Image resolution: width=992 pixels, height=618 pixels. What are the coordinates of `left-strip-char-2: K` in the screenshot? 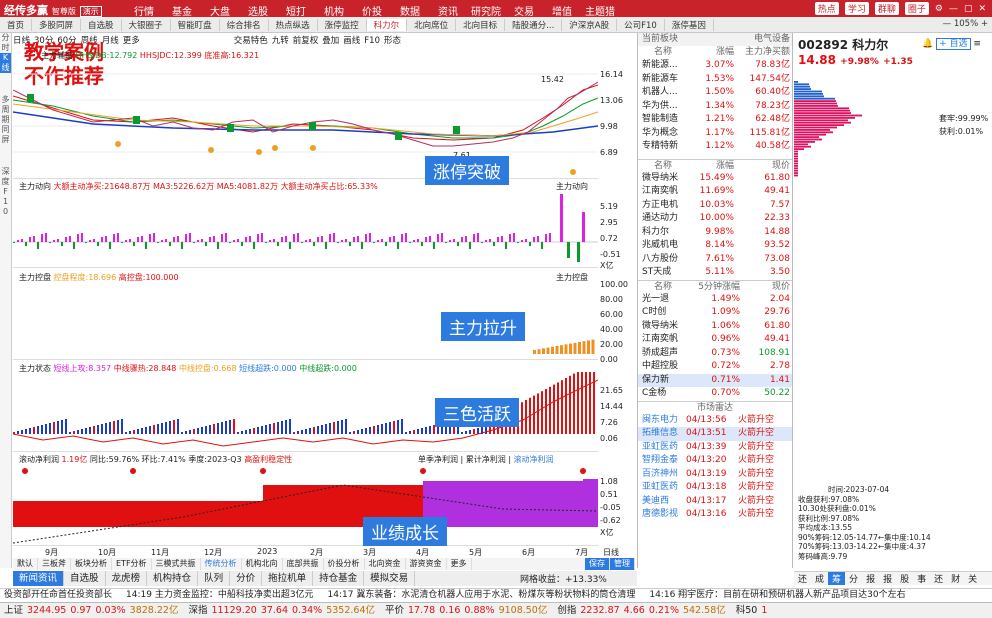 It's located at (5, 58).